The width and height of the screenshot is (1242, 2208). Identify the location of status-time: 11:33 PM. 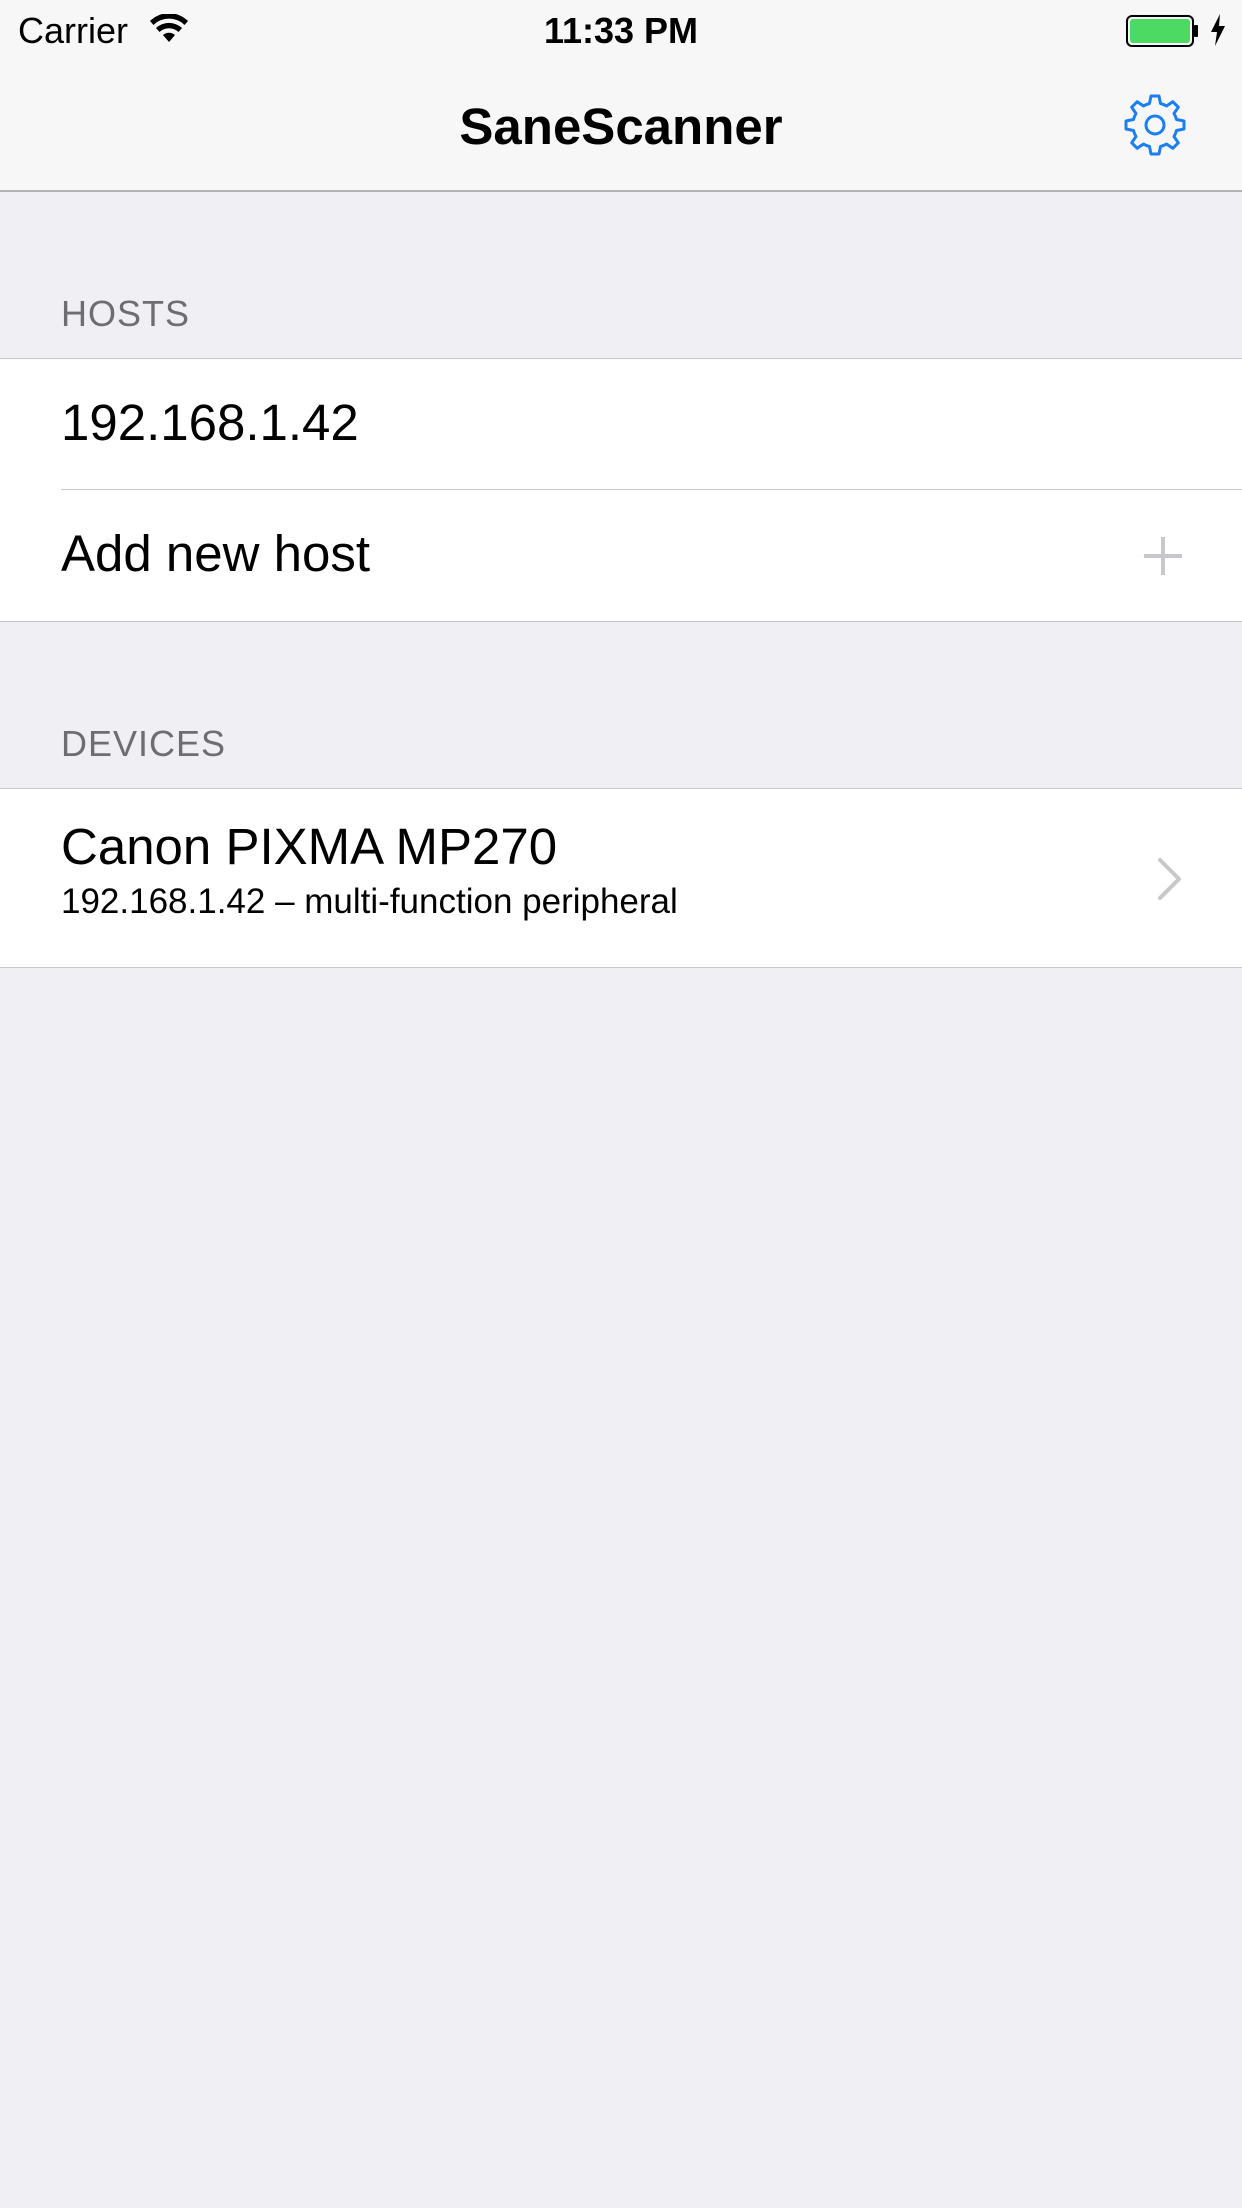
(621, 30).